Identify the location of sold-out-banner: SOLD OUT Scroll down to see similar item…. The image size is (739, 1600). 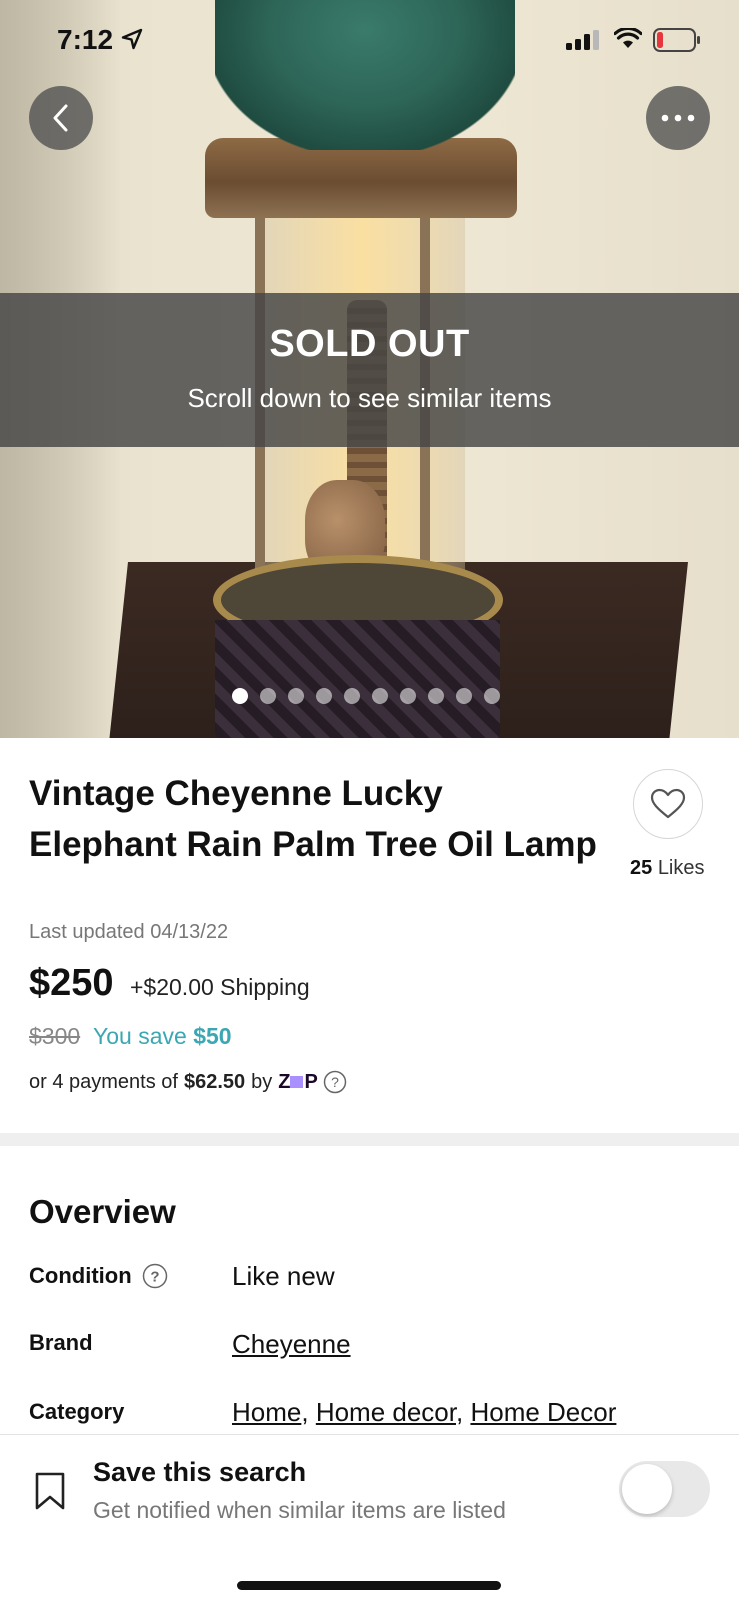
(369, 370).